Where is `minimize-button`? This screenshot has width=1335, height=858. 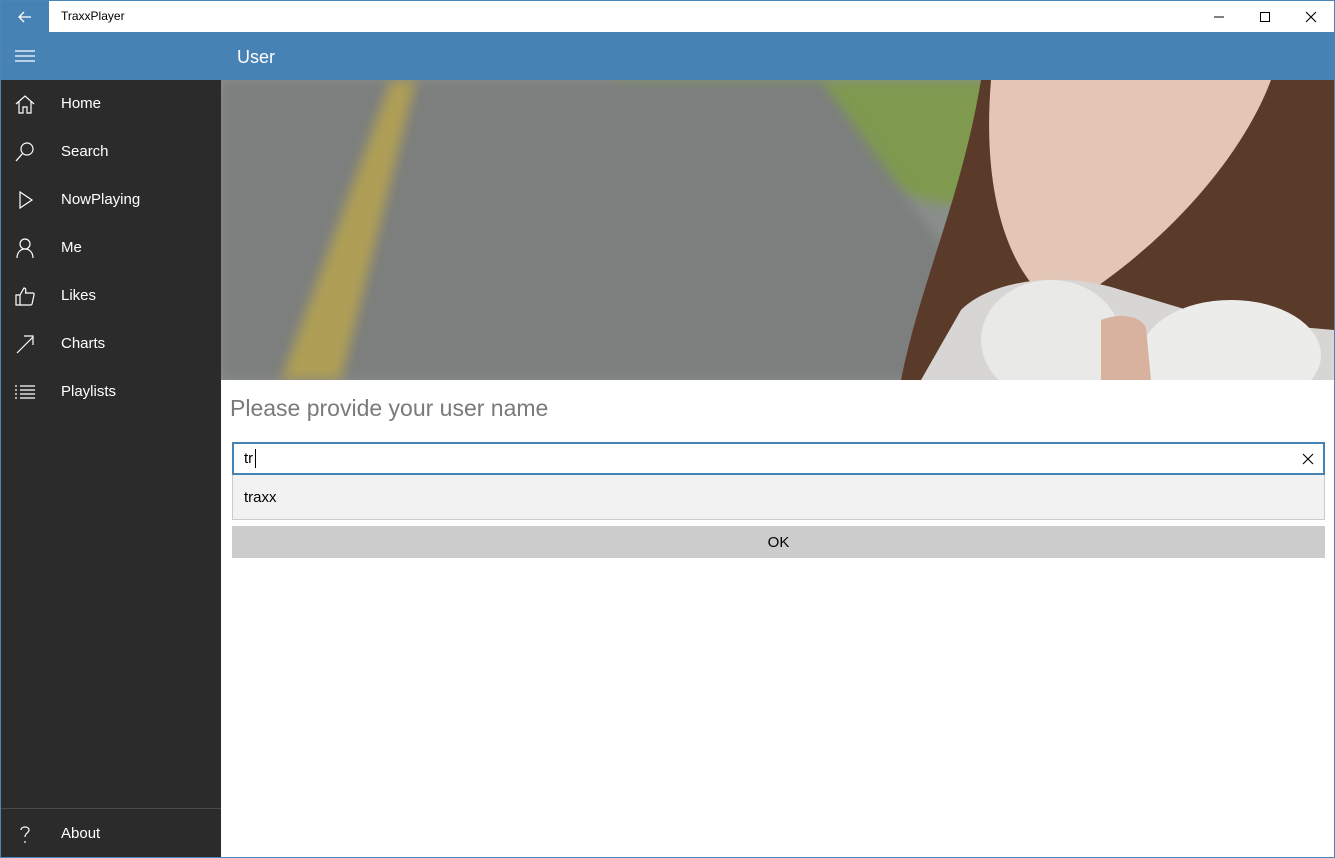 minimize-button is located at coordinates (1219, 16).